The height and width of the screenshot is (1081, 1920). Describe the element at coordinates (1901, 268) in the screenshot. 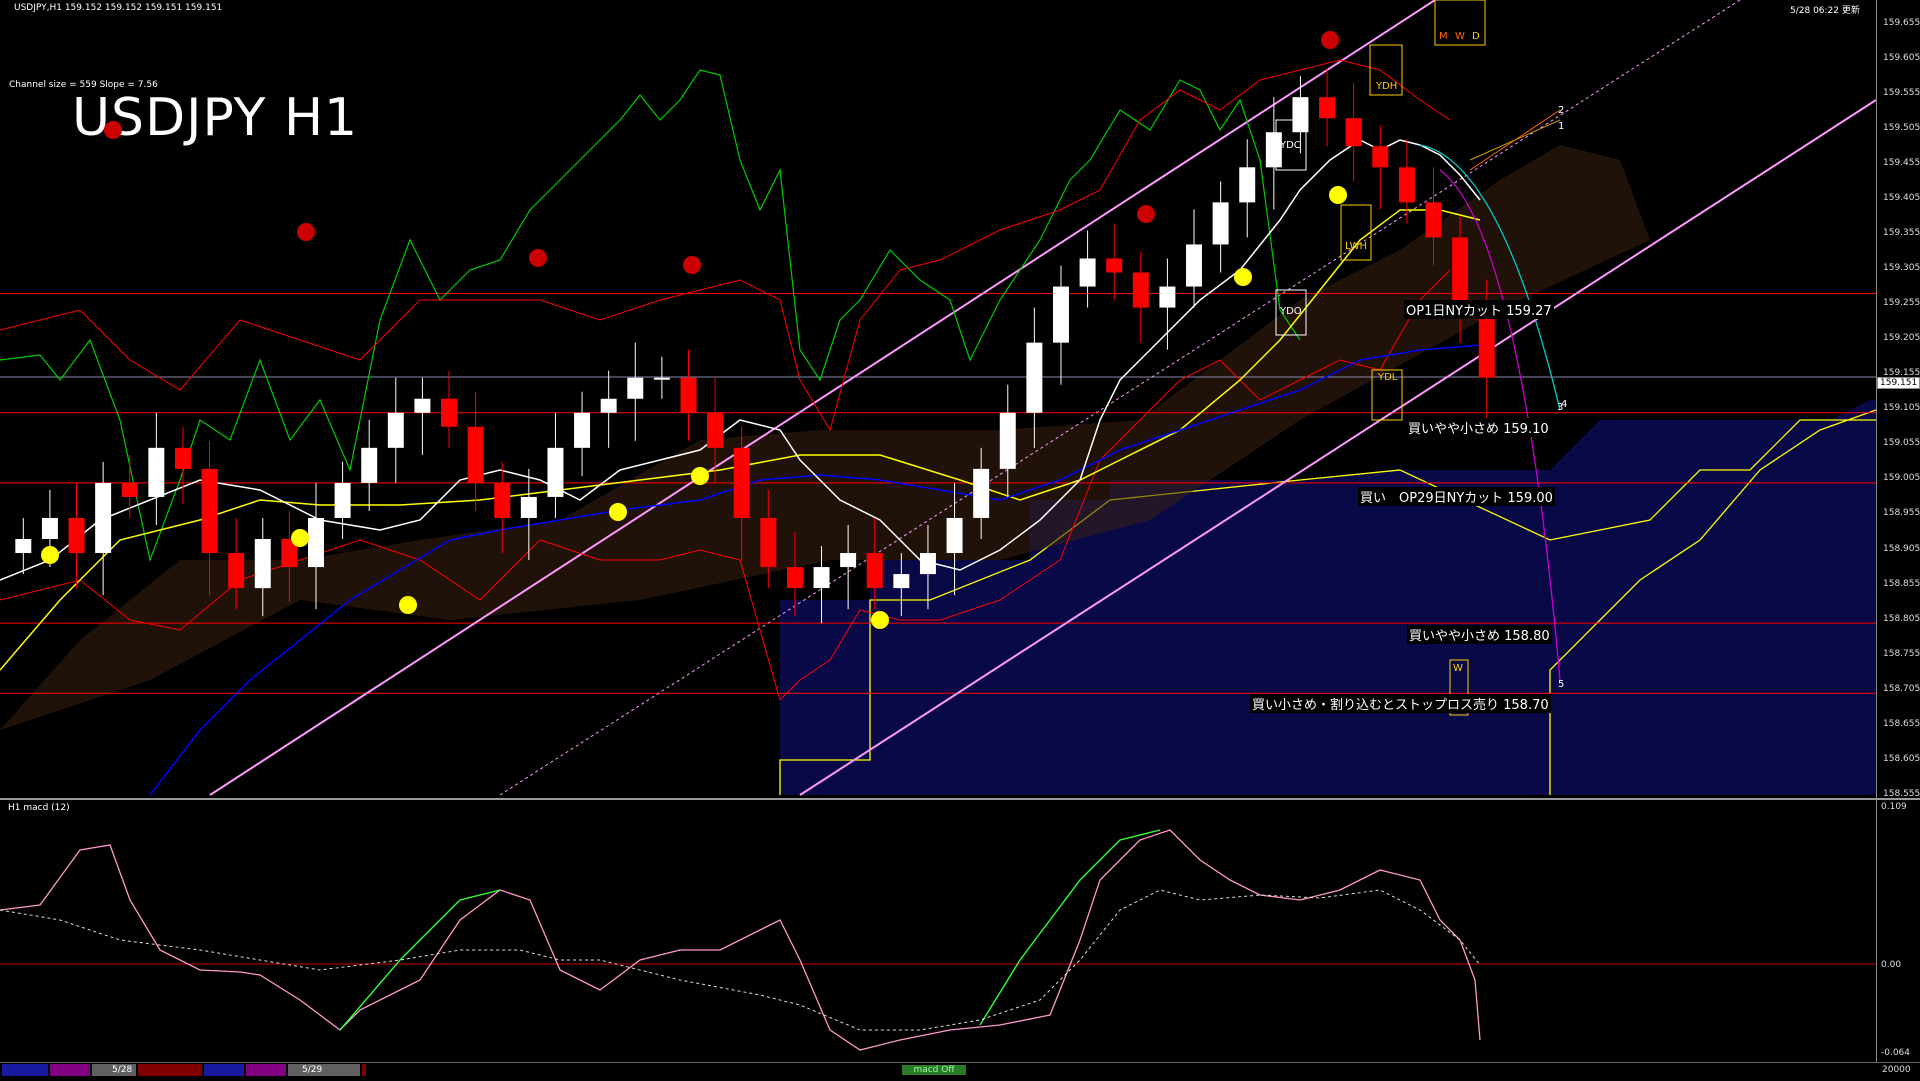

I see `price-tick: 159.305` at that location.